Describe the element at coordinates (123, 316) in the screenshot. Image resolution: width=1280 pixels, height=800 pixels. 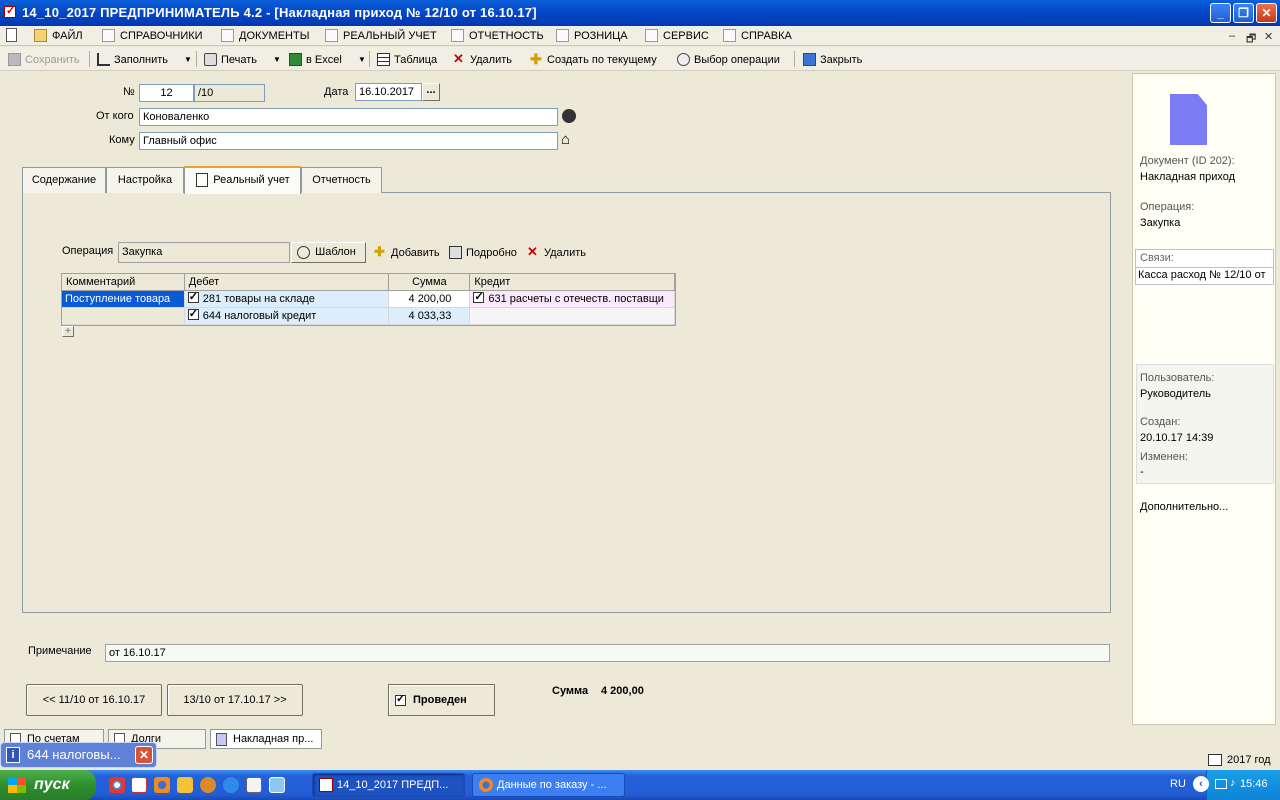
I see `comment-cell` at that location.